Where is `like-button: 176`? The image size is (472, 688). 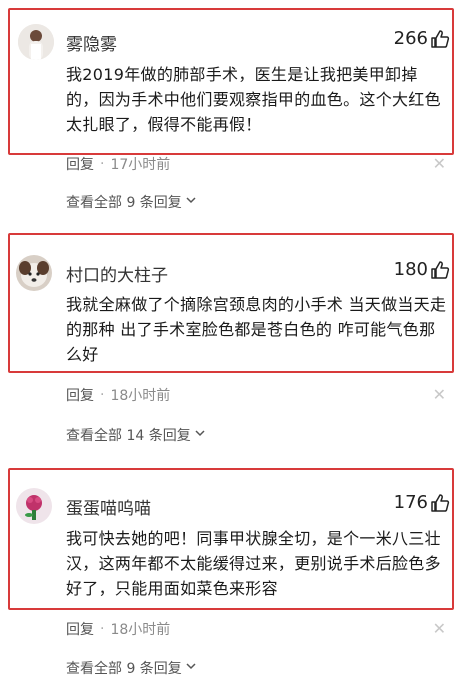 like-button: 176 is located at coordinates (422, 502).